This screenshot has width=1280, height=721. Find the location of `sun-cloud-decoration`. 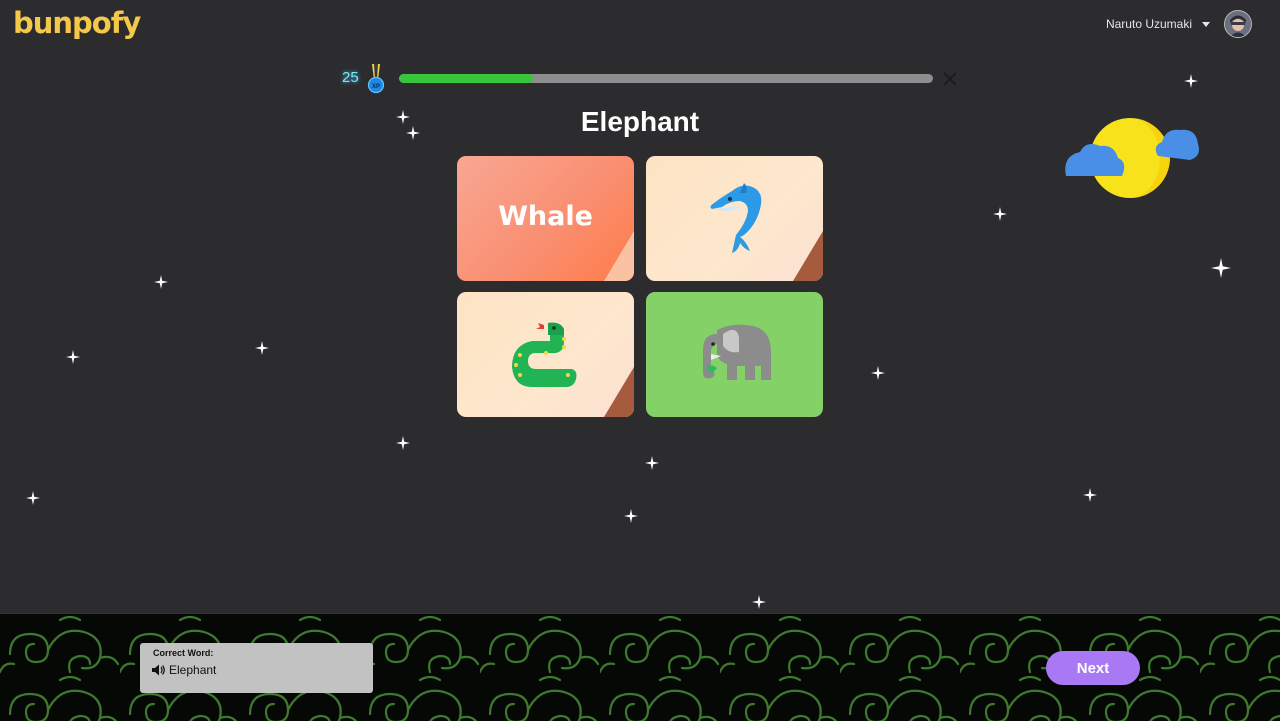

sun-cloud-decoration is located at coordinates (1132, 158).